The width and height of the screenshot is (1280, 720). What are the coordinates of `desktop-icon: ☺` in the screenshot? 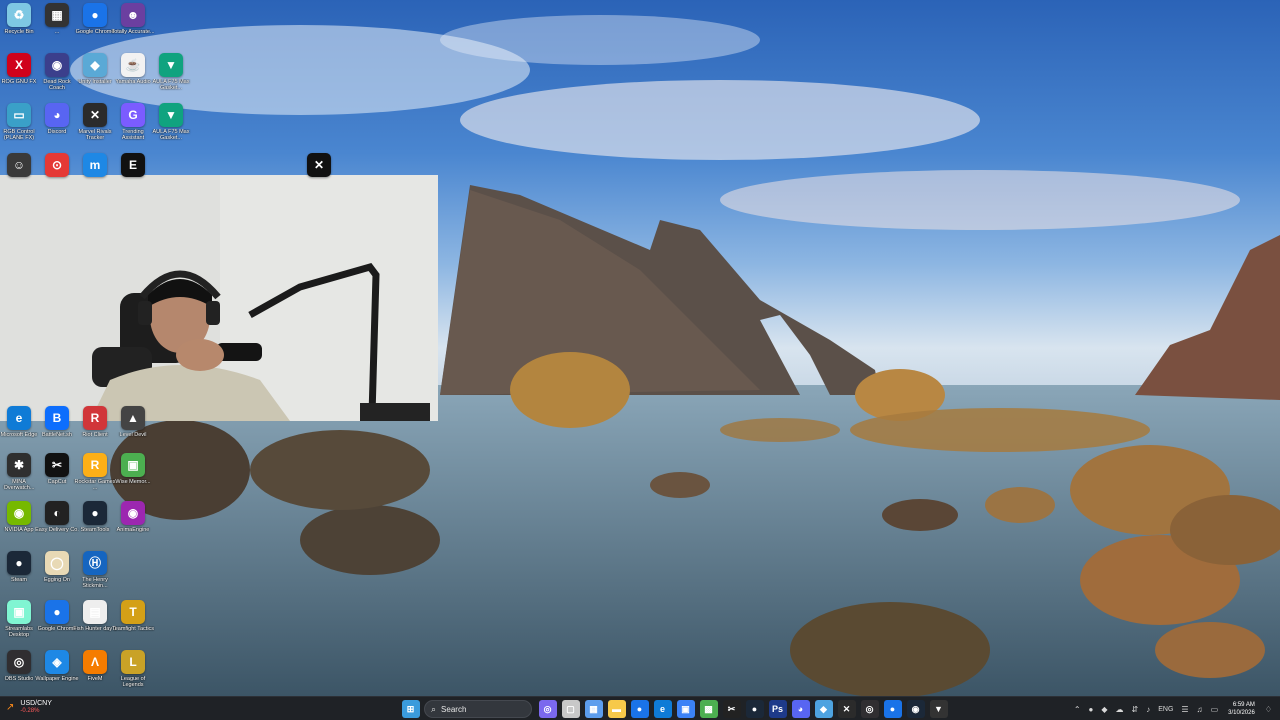 It's located at (19, 165).